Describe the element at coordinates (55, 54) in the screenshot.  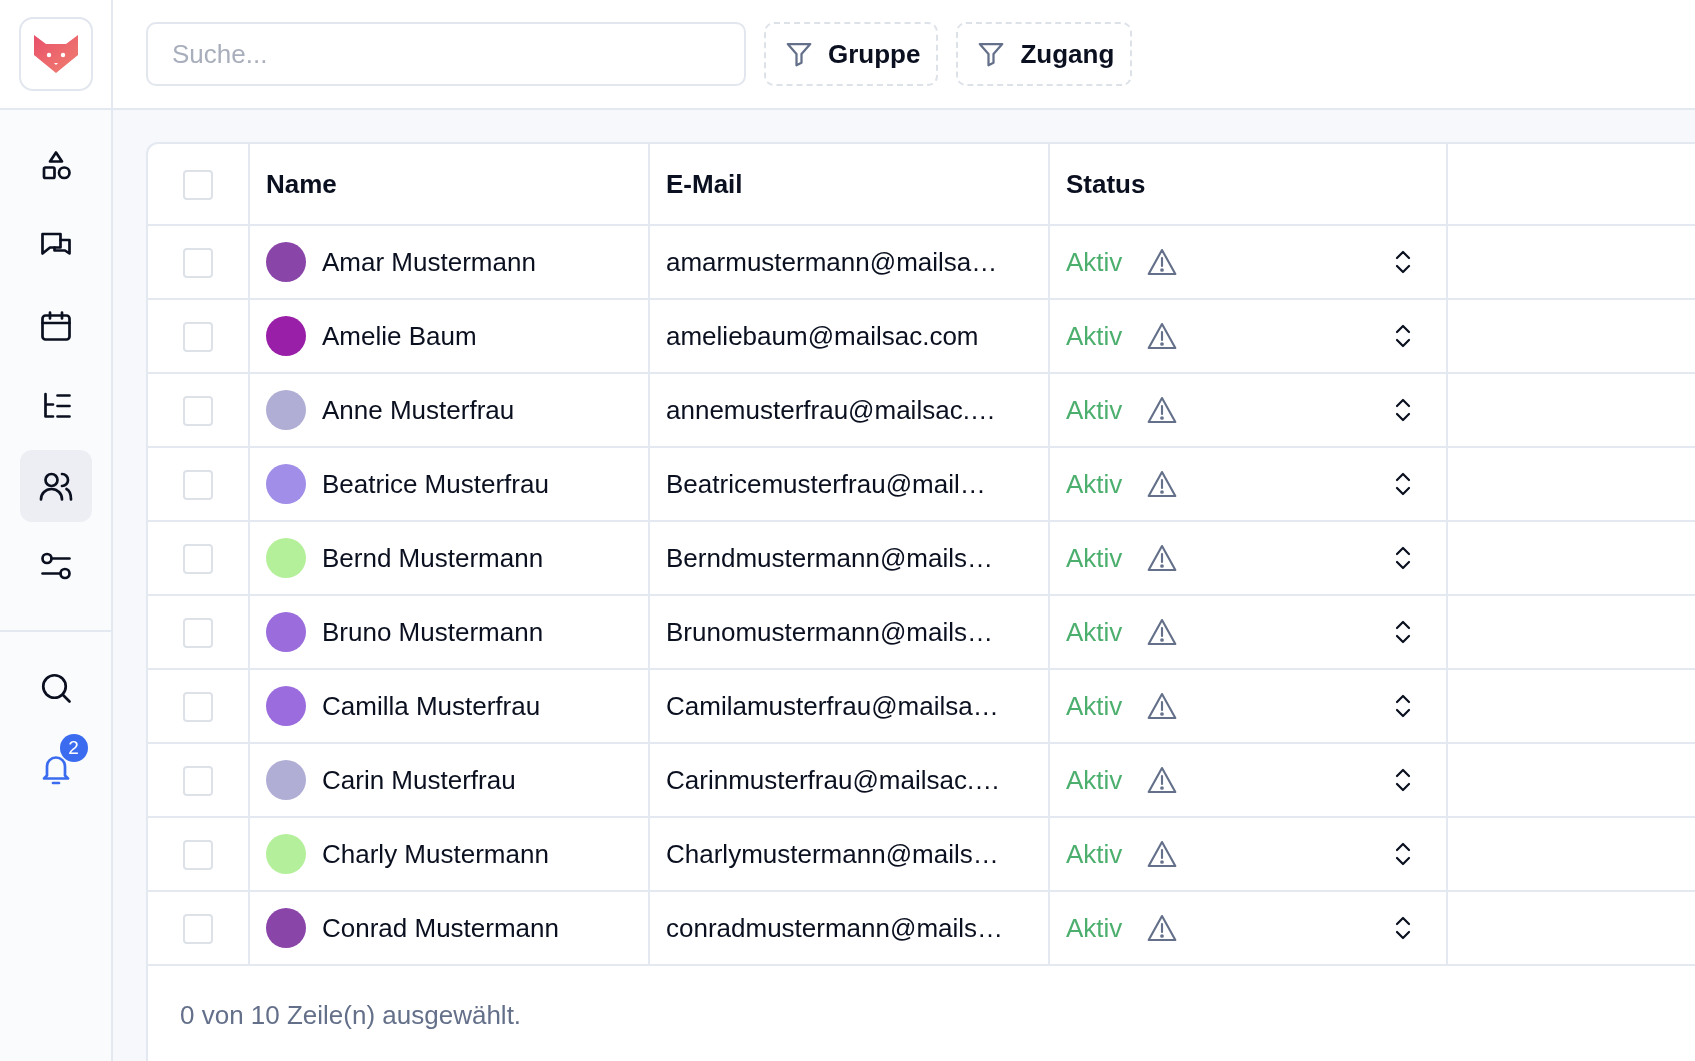
I see `app-logo` at that location.